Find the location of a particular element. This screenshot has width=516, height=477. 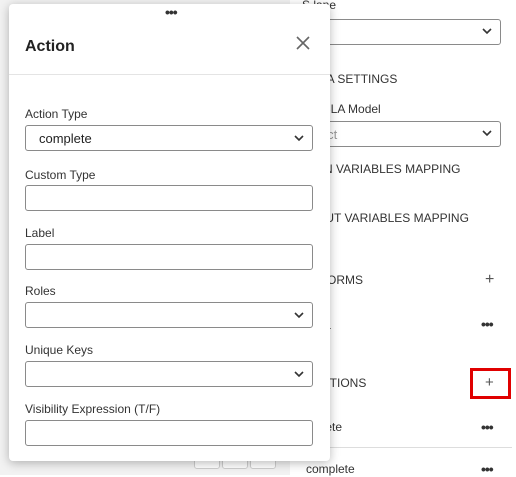

unique-keys-select is located at coordinates (169, 374).